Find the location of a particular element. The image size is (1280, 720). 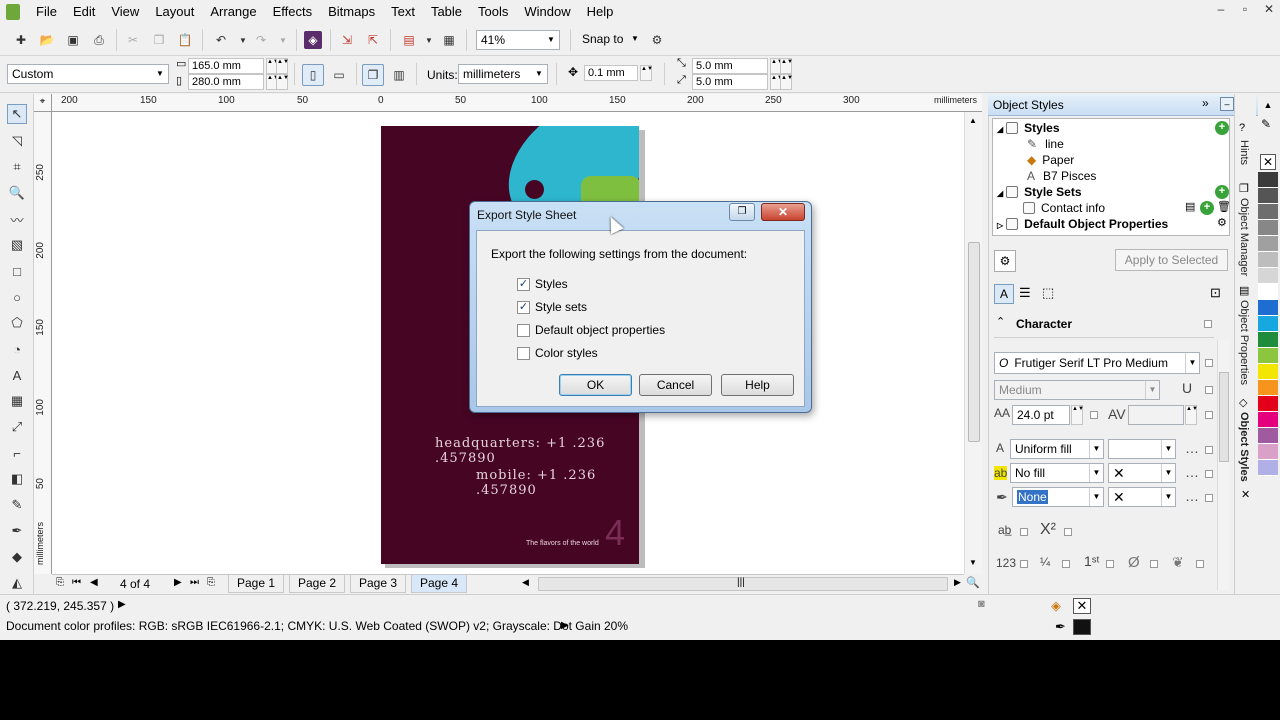

help-button: Help is located at coordinates (757, 385).